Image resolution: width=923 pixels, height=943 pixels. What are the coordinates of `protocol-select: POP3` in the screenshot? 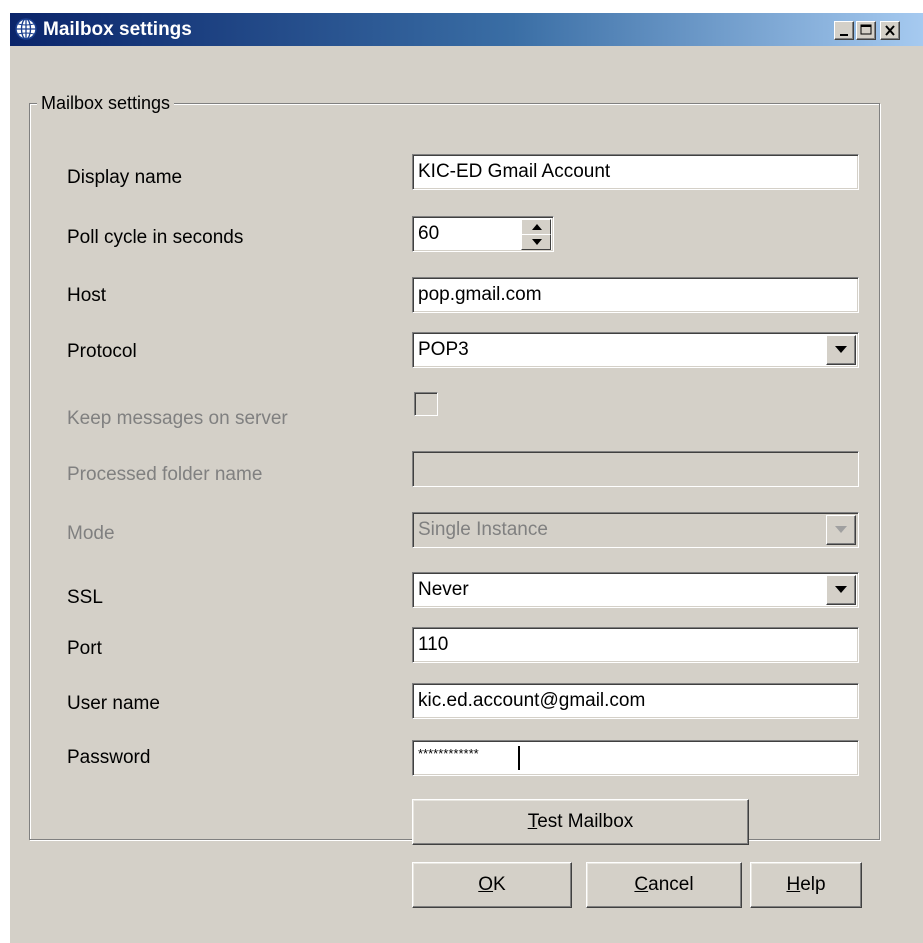 It's located at (635, 350).